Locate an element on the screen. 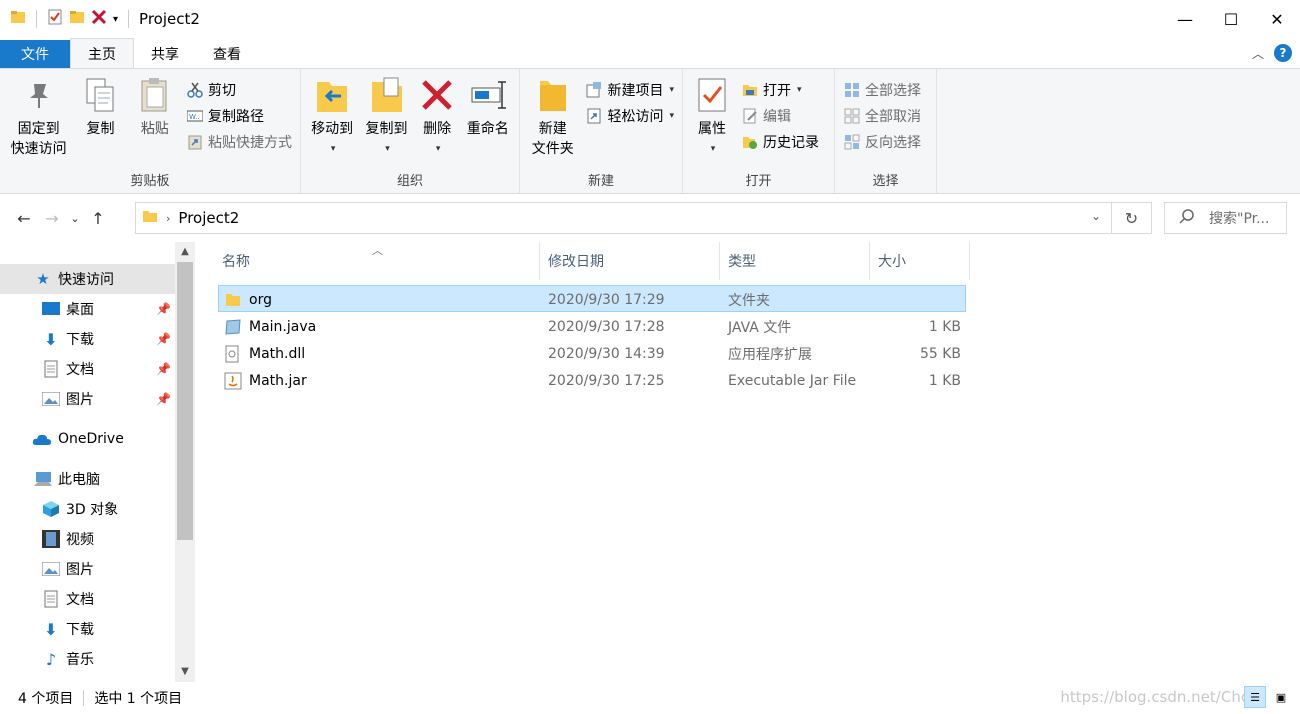 This screenshot has width=1300, height=714. close-button: ✕ is located at coordinates (1277, 19).